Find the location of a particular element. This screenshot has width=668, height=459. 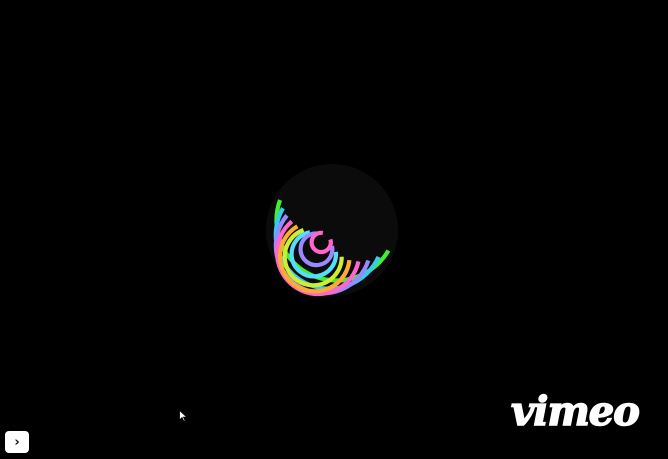

expand-button: › is located at coordinates (17, 442).